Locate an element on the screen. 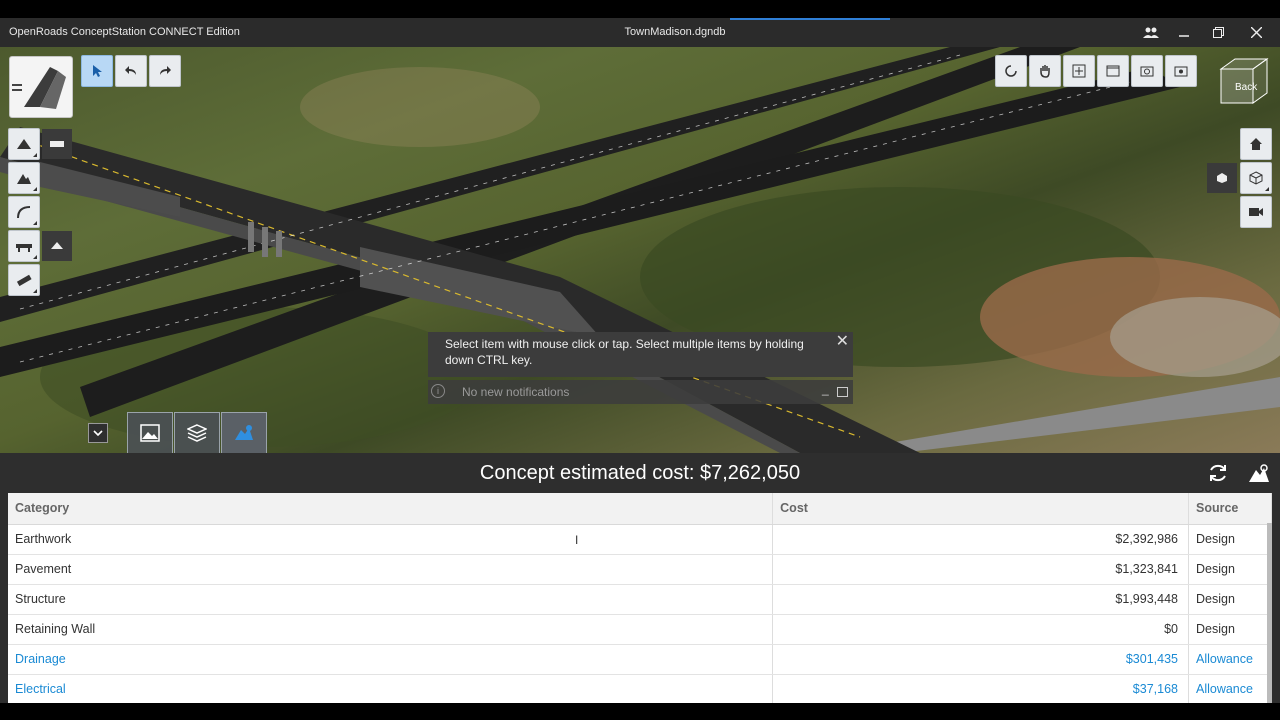 The height and width of the screenshot is (720, 1280). column-header-category: Category is located at coordinates (391, 509).